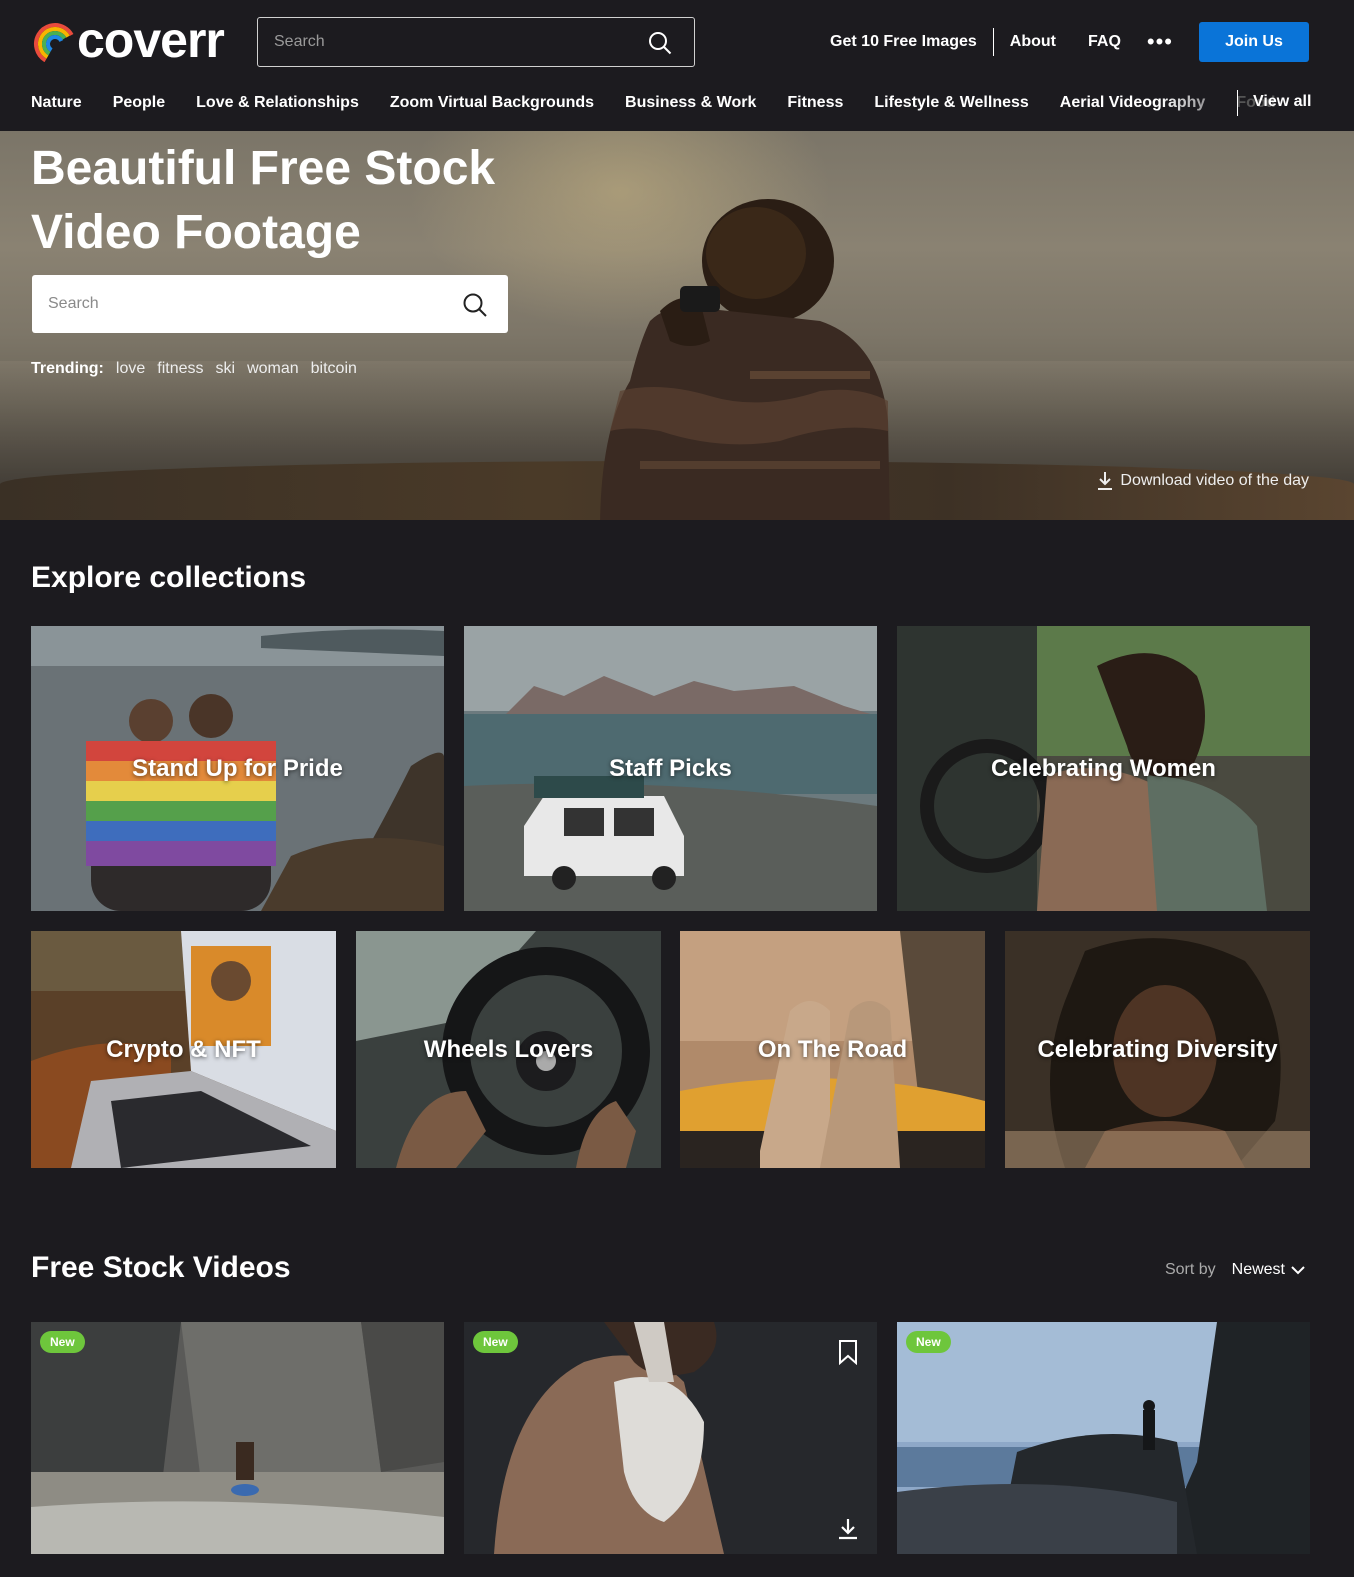 The height and width of the screenshot is (1577, 1354). What do you see at coordinates (277, 103) in the screenshot?
I see `category-love-relationships: Love & Relationships` at bounding box center [277, 103].